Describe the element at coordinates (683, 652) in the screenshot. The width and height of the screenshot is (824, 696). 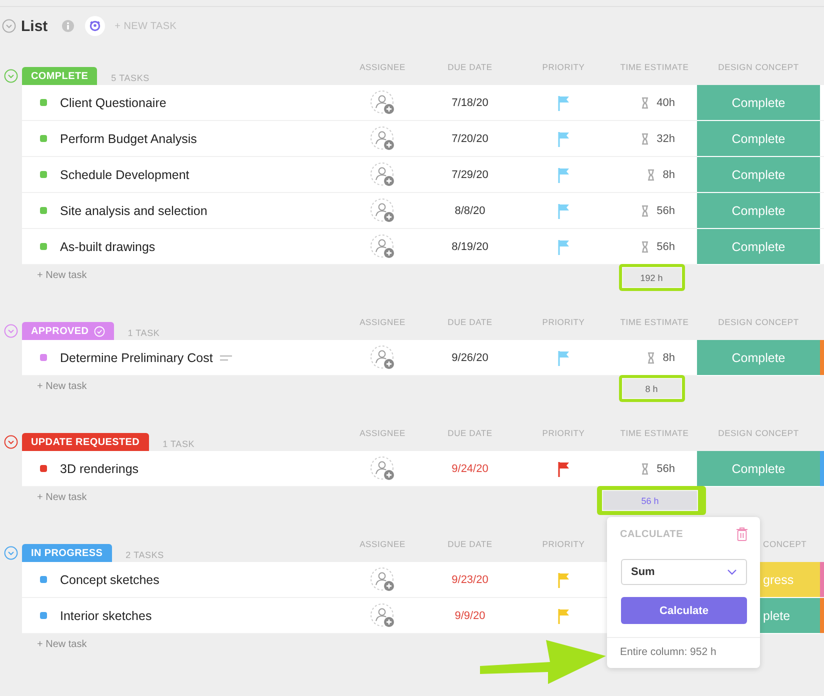
I see `column-total: Entire column: 952 h` at that location.